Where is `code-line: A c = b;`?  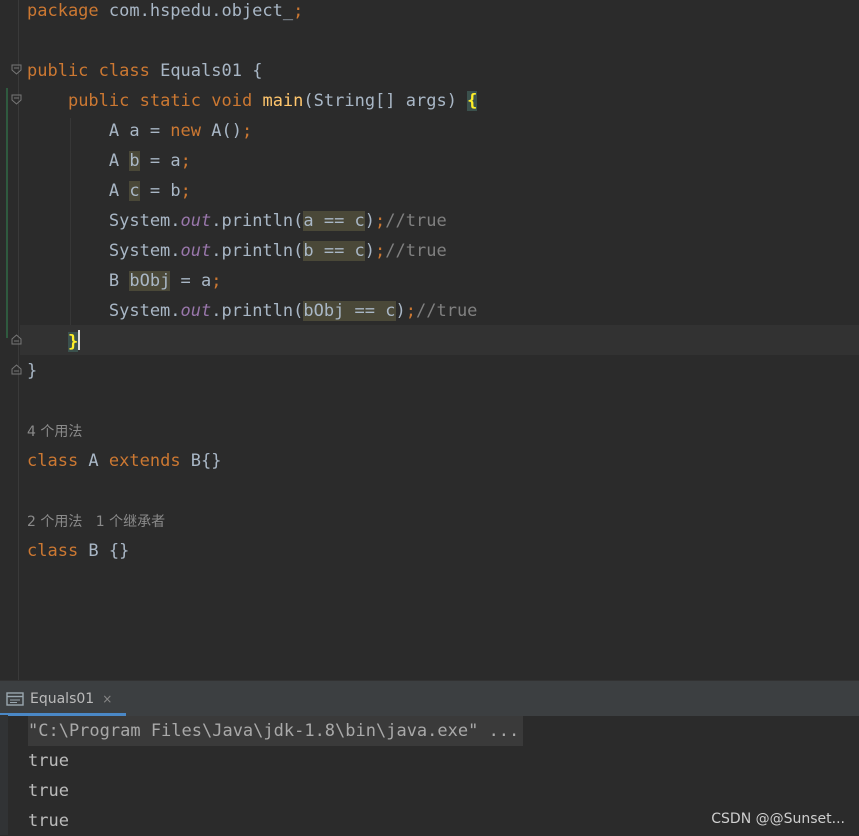
code-line: A c = b; is located at coordinates (109, 195).